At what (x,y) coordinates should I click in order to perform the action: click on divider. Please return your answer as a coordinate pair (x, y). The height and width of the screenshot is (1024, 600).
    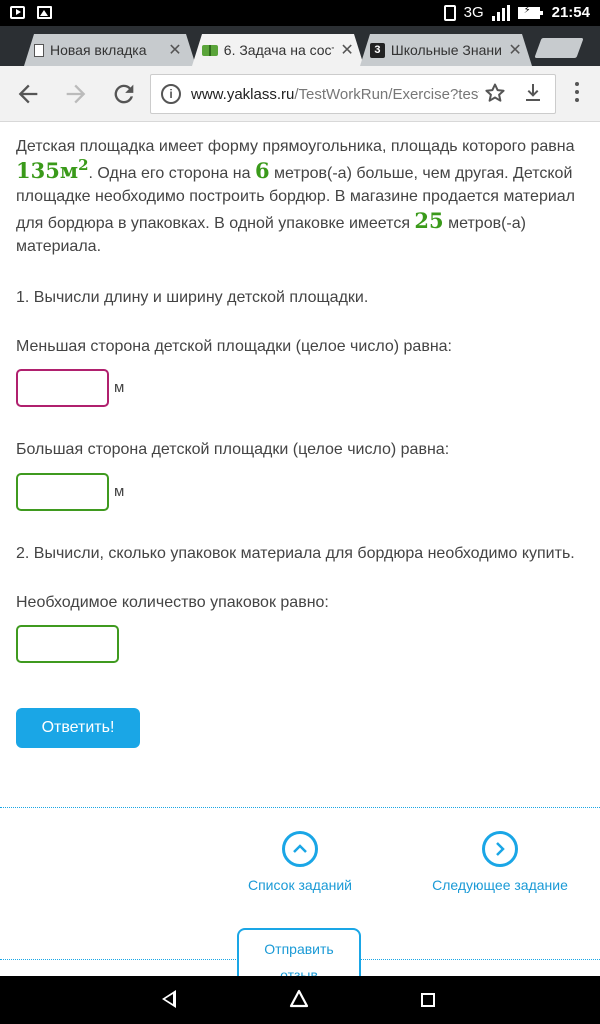
    Looking at the image, I should click on (300, 807).